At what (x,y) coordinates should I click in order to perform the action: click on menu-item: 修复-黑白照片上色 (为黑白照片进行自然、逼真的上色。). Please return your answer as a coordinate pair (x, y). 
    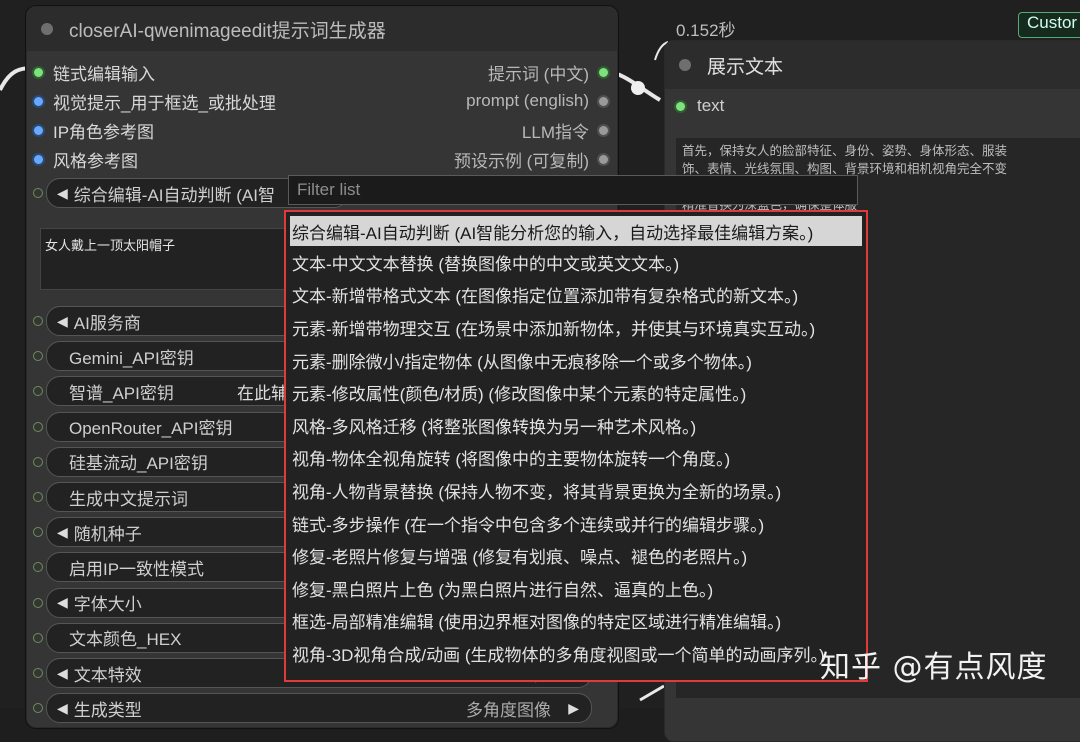
    Looking at the image, I should click on (576, 588).